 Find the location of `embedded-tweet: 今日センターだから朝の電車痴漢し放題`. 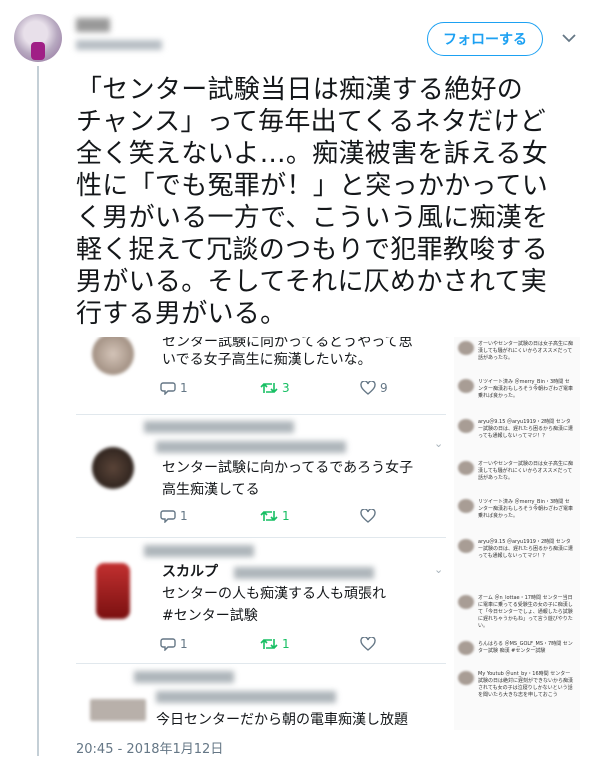

embedded-tweet: 今日センターだから朝の電車痴漢し放題 is located at coordinates (265, 699).